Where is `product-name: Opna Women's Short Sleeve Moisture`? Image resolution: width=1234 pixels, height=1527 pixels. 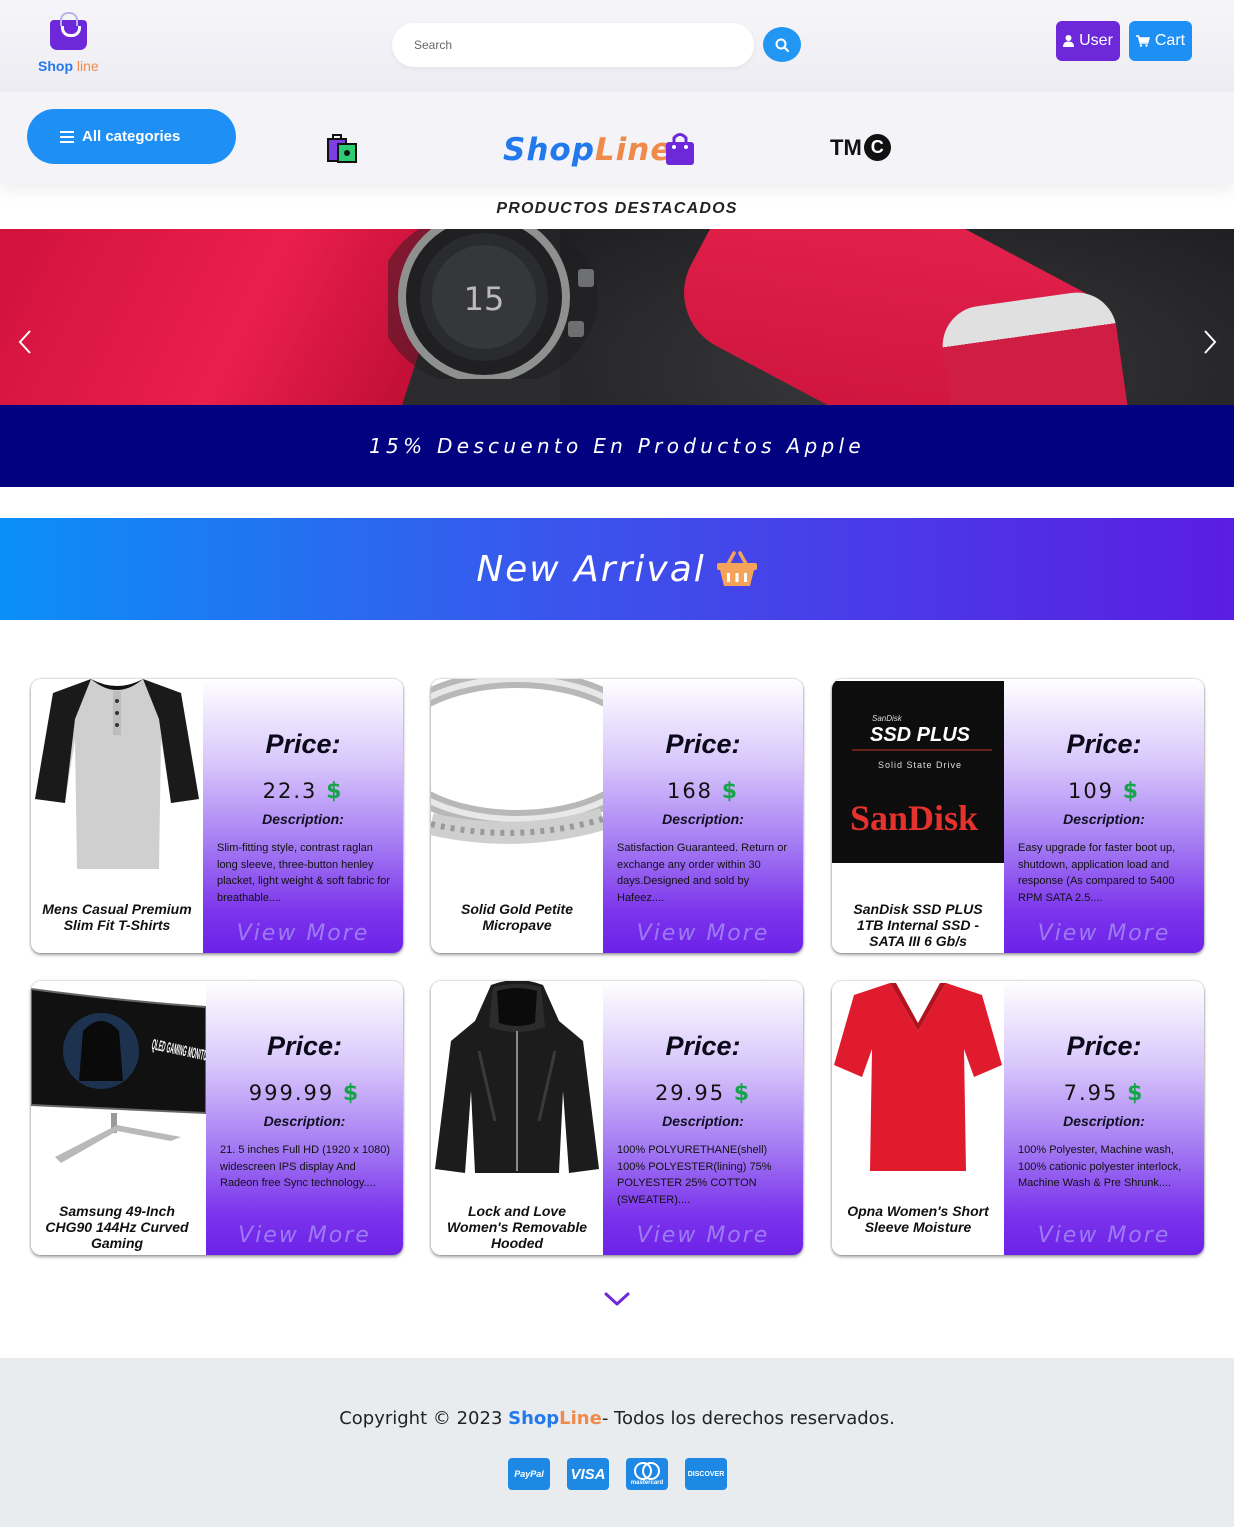 product-name: Opna Women's Short Sleeve Moisture is located at coordinates (918, 1229).